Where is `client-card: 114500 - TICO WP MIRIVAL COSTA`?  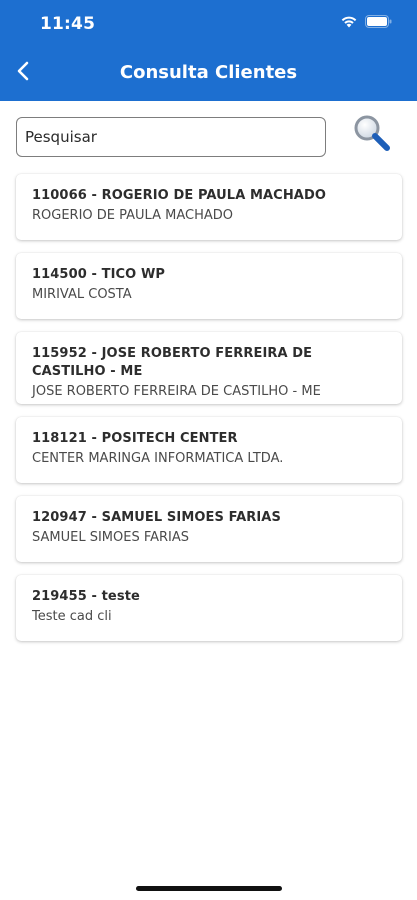 client-card: 114500 - TICO WP MIRIVAL COSTA is located at coordinates (209, 286).